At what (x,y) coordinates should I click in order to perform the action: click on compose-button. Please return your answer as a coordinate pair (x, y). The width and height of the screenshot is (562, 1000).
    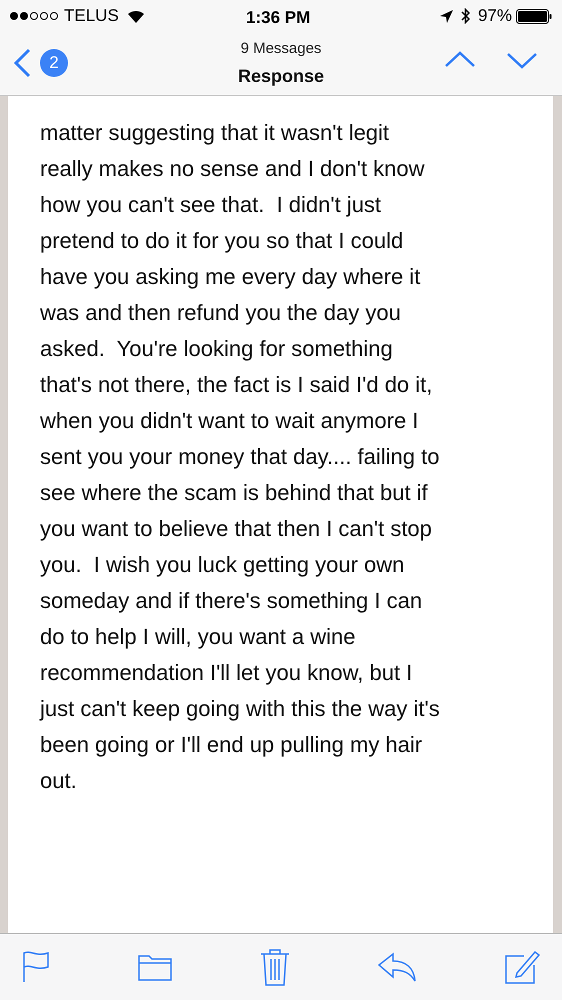
    Looking at the image, I should click on (522, 967).